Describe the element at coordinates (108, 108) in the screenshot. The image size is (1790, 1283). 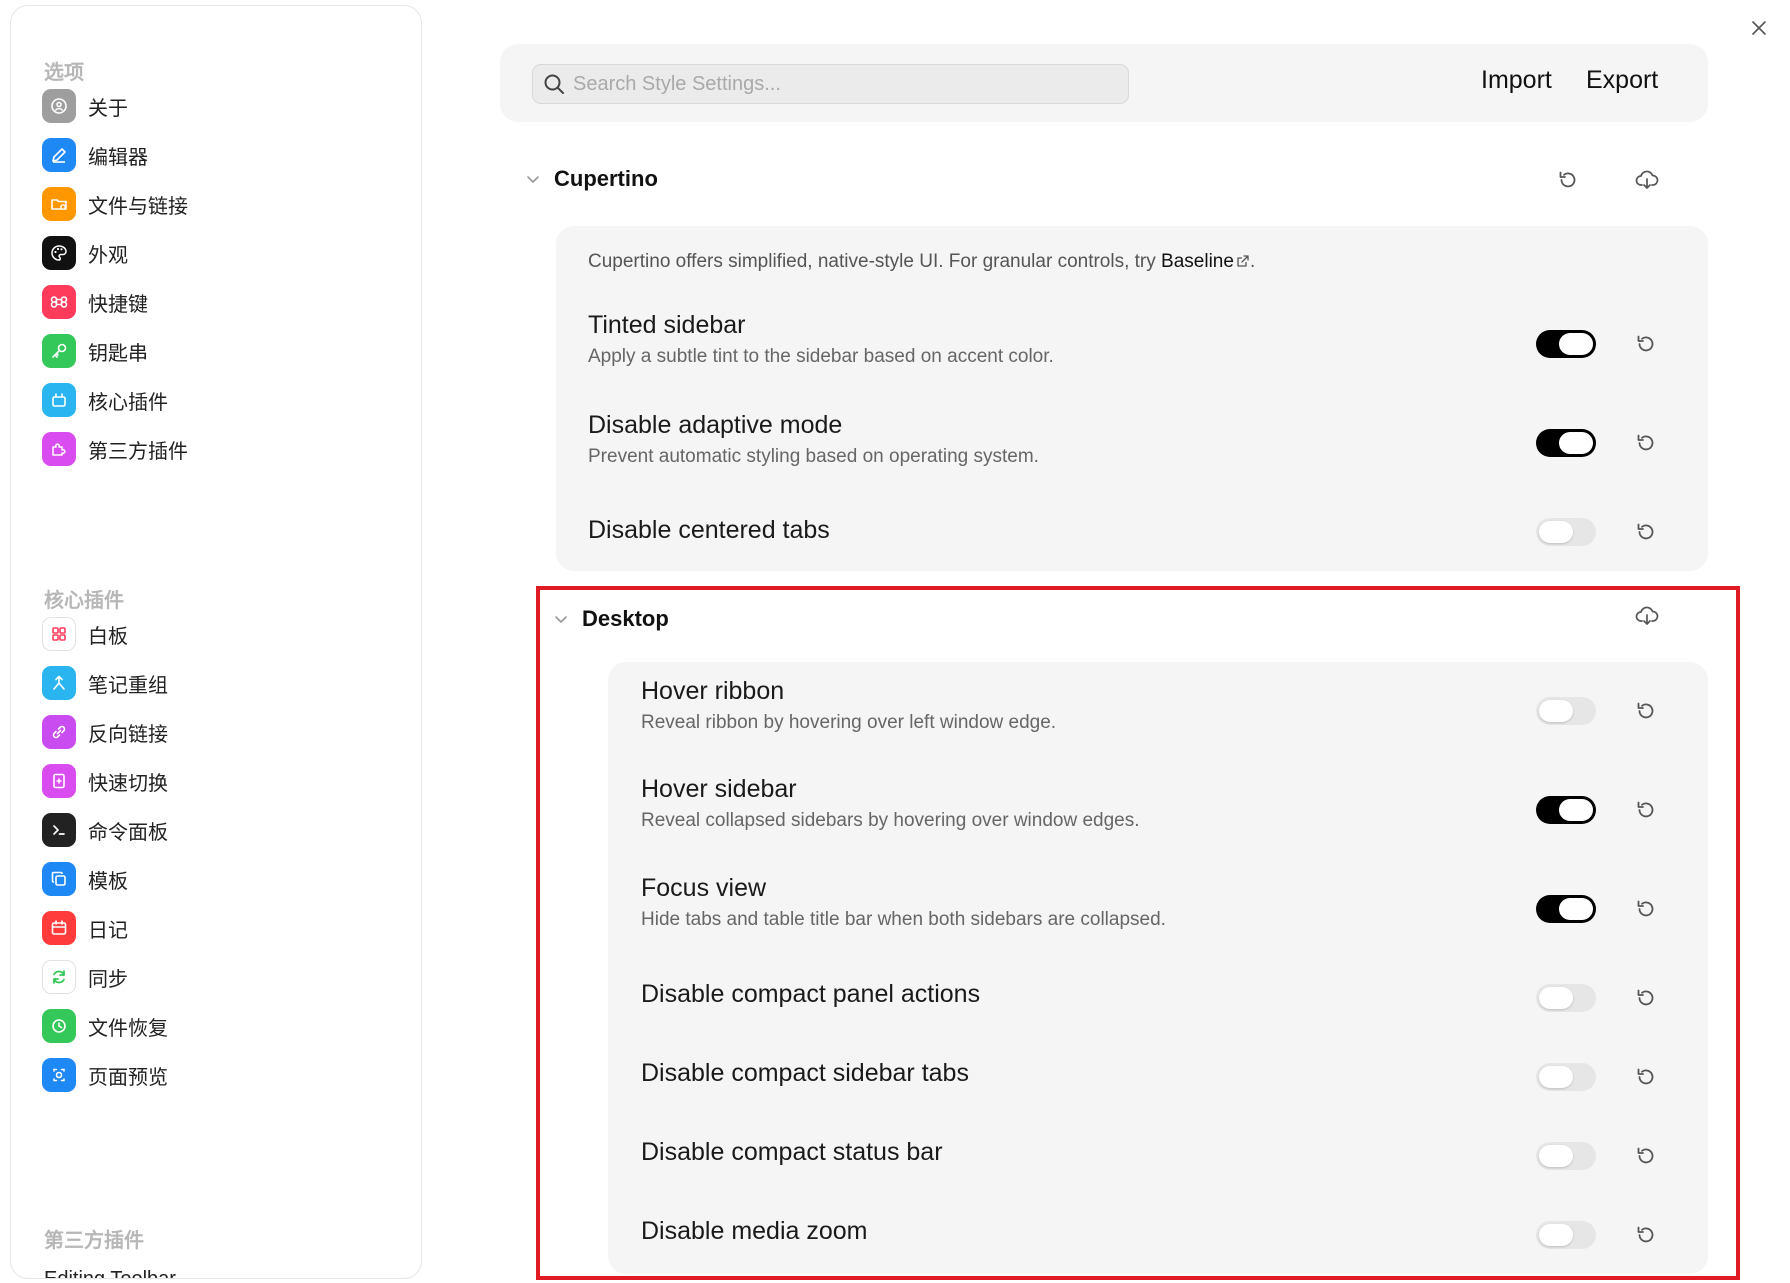
I see `sidebar-item-label: 关于` at that location.